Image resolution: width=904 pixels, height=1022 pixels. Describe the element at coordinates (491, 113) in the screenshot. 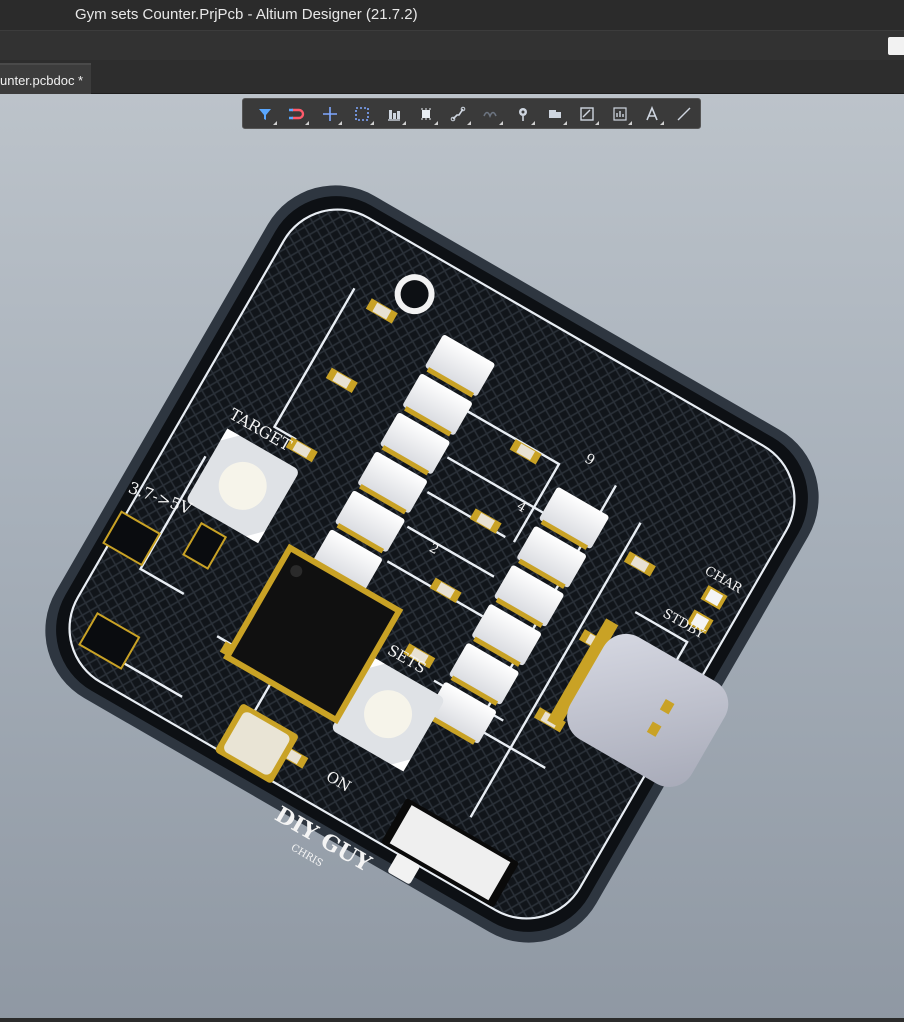

I see `diff-pair-icon` at that location.